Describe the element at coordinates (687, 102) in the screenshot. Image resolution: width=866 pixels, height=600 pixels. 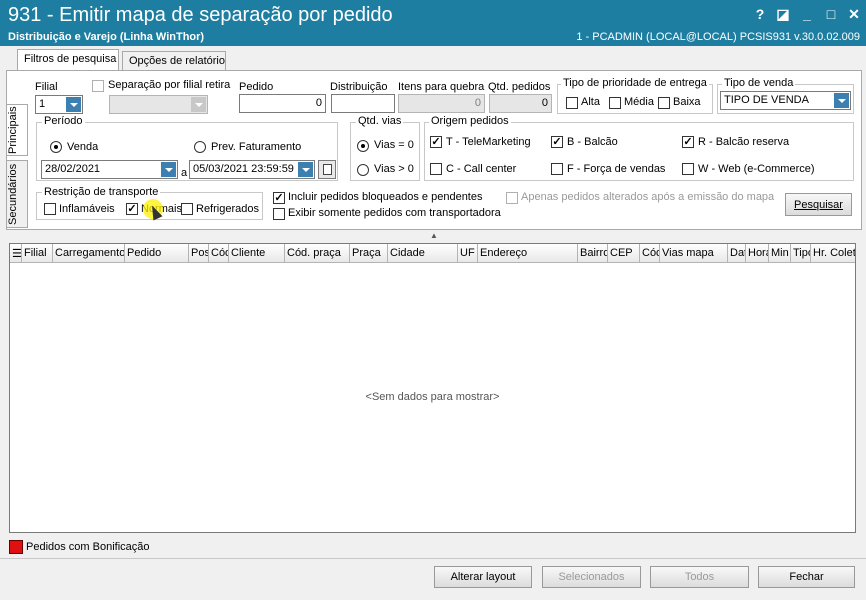
I see `baixa-label: Baixa` at that location.